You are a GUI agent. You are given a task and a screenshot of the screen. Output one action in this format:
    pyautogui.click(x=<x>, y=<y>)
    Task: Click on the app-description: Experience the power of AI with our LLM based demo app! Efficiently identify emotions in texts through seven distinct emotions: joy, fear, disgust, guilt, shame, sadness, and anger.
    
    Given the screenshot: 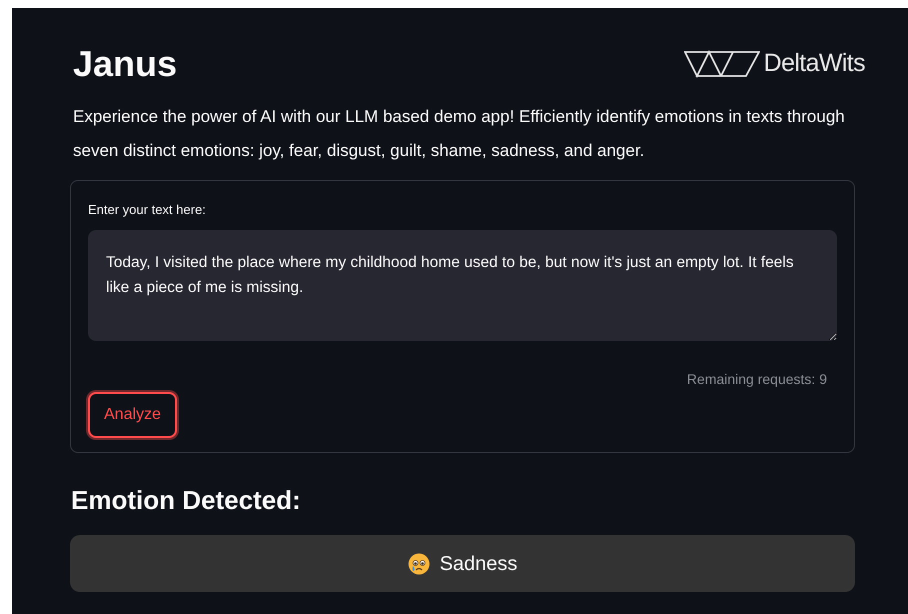 What is the action you would take?
    pyautogui.click(x=459, y=134)
    